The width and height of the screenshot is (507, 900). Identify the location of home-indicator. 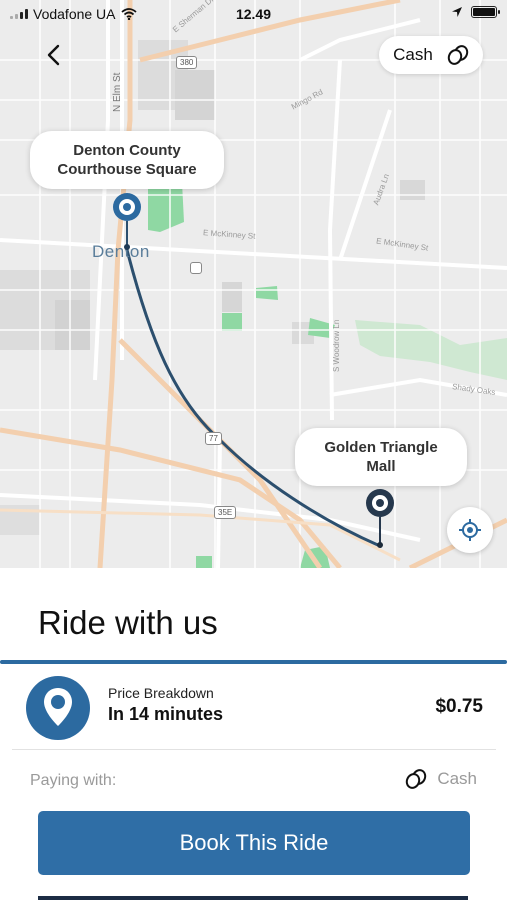
(253, 898).